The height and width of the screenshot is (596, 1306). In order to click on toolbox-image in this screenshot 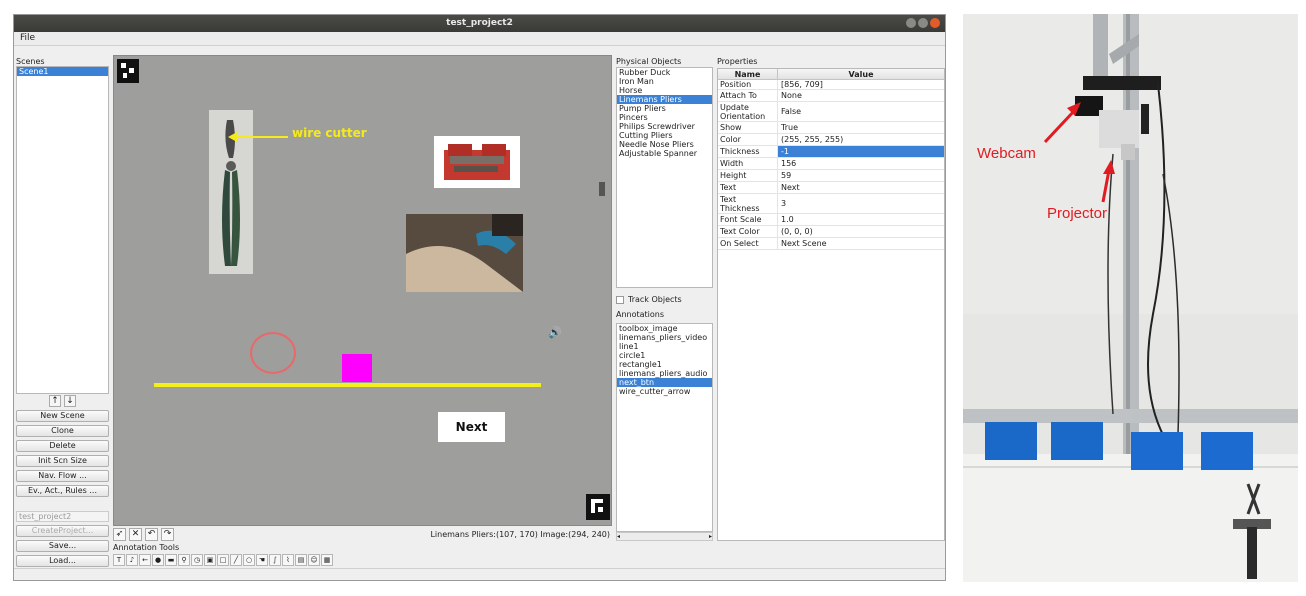, I will do `click(477, 162)`.